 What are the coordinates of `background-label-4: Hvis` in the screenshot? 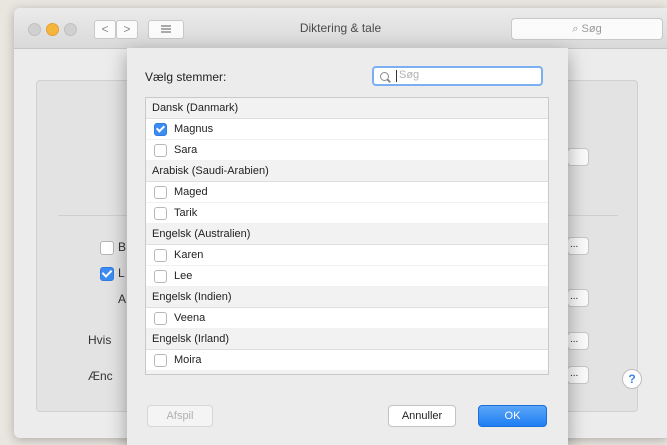 It's located at (100, 340).